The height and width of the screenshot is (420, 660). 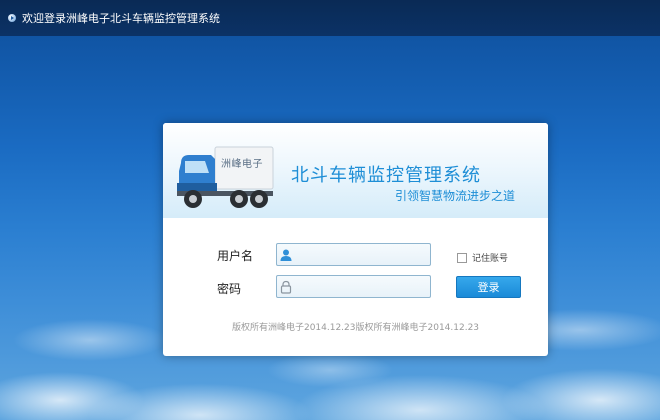 I want to click on username-label: 用户名, so click(x=235, y=256).